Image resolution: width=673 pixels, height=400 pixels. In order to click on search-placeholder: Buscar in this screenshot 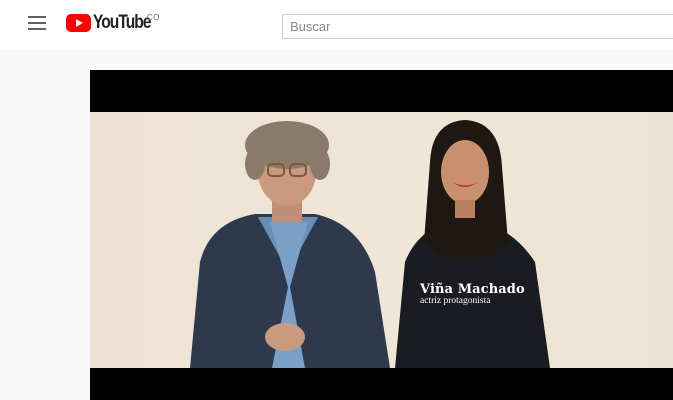, I will do `click(310, 26)`.